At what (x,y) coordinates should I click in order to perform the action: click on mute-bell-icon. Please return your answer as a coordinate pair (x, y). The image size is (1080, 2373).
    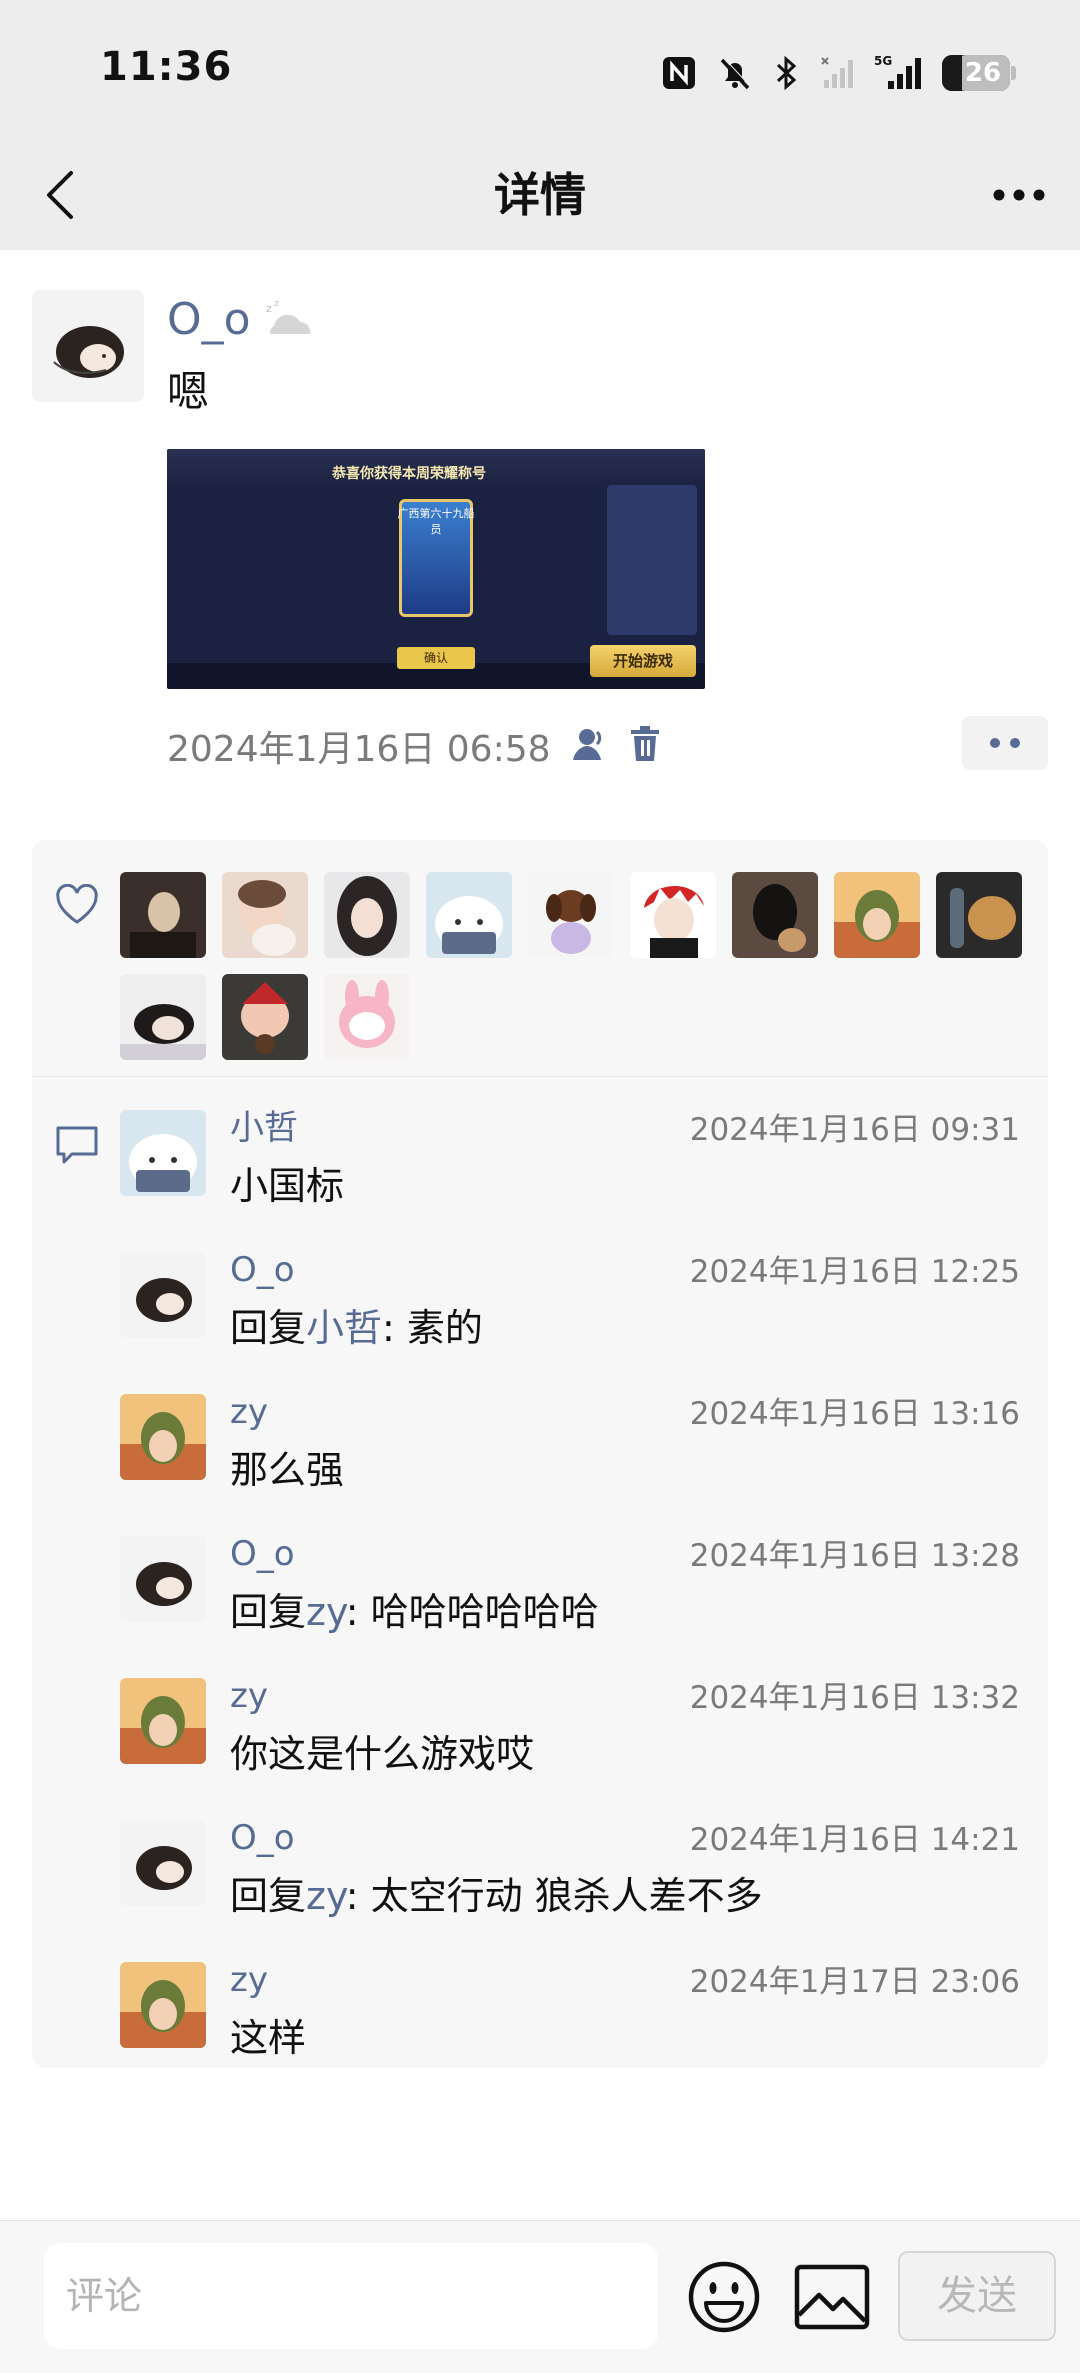
    Looking at the image, I should click on (735, 73).